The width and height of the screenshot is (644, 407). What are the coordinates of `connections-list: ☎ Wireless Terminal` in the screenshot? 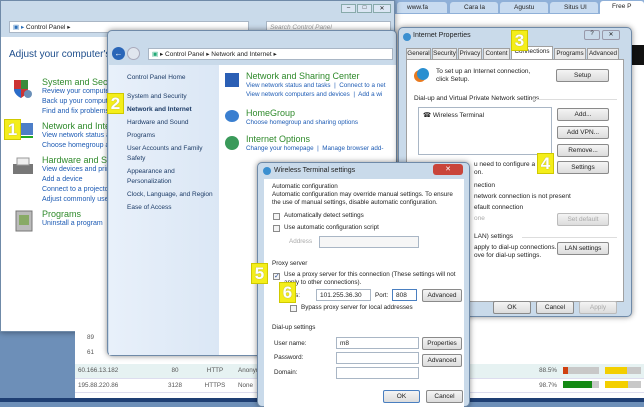 It's located at (485, 131).